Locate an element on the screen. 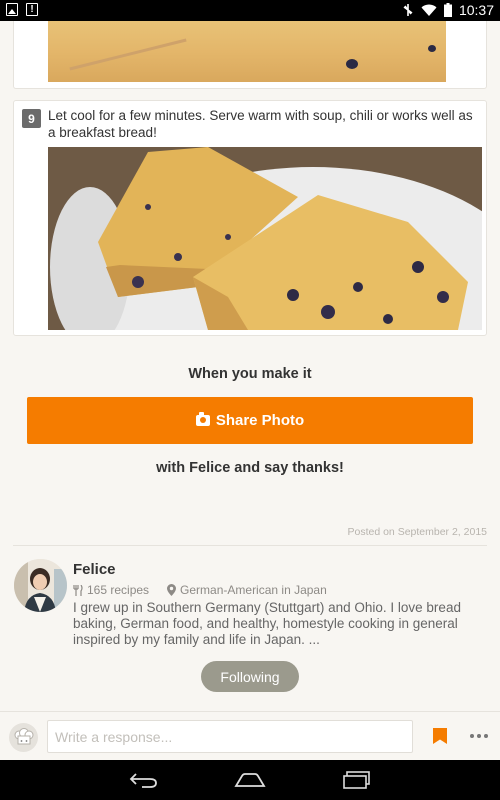  mute-icon is located at coordinates (408, 10).